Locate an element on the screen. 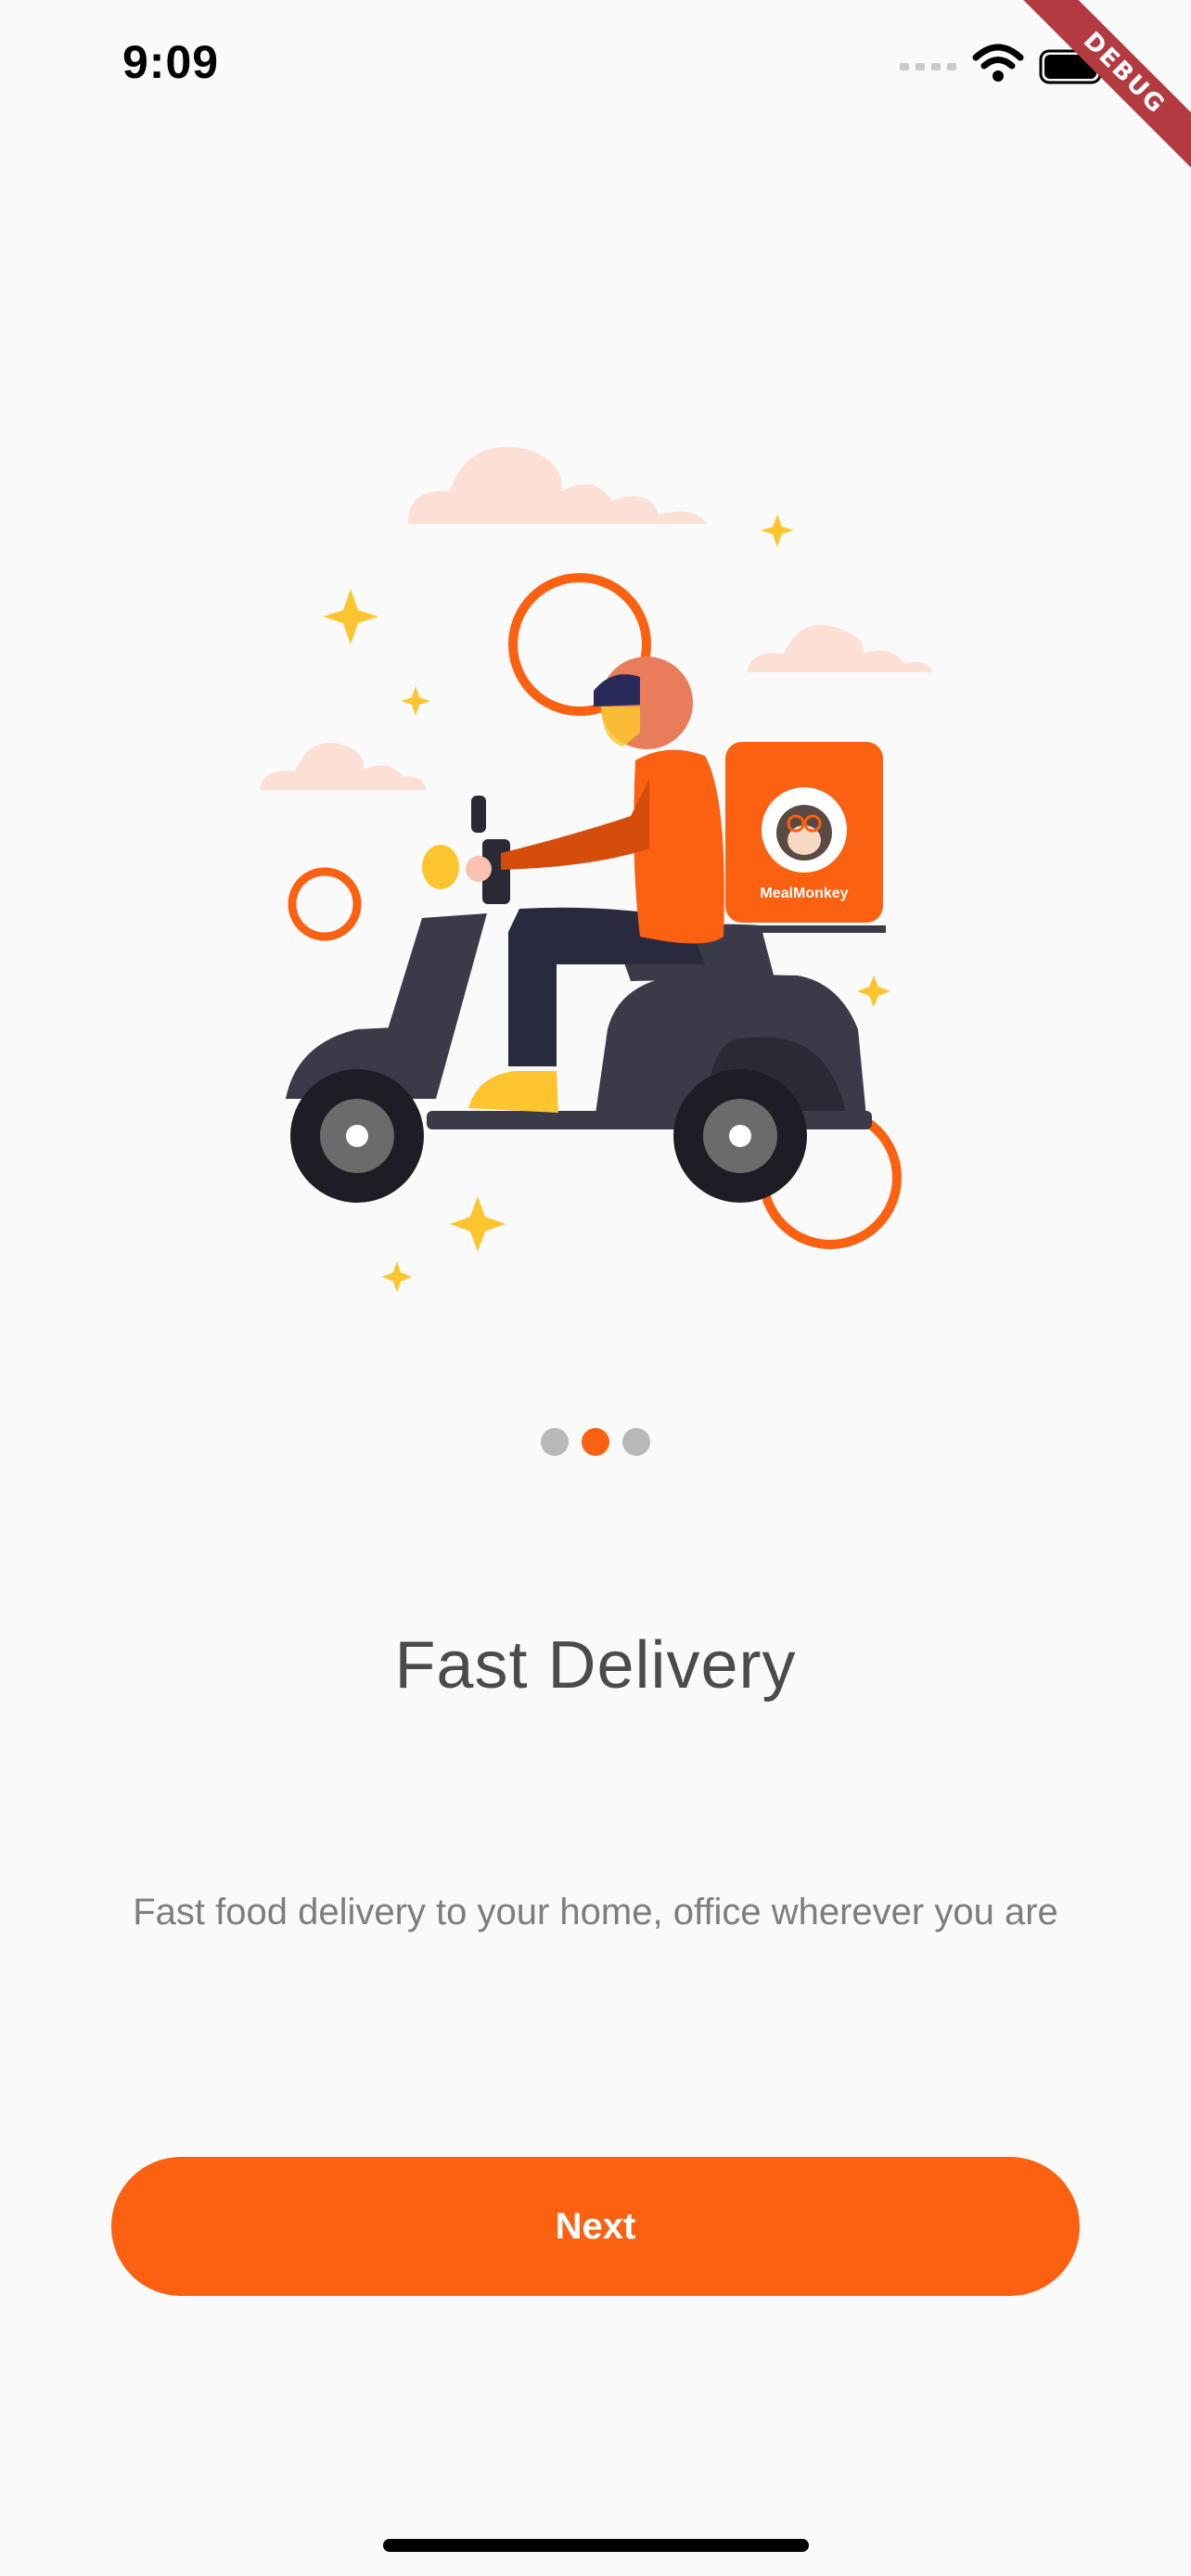 This screenshot has height=2576, width=1191. next-button: Next is located at coordinates (595, 2226).